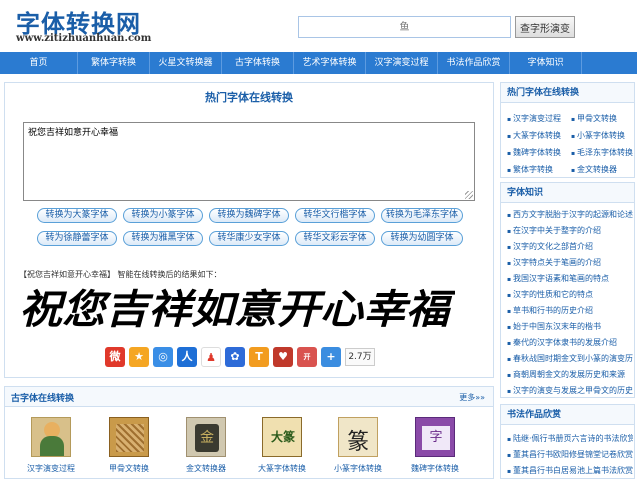  I want to click on knowledge-list-item: 草书和行书的历史介绍, so click(570, 310).